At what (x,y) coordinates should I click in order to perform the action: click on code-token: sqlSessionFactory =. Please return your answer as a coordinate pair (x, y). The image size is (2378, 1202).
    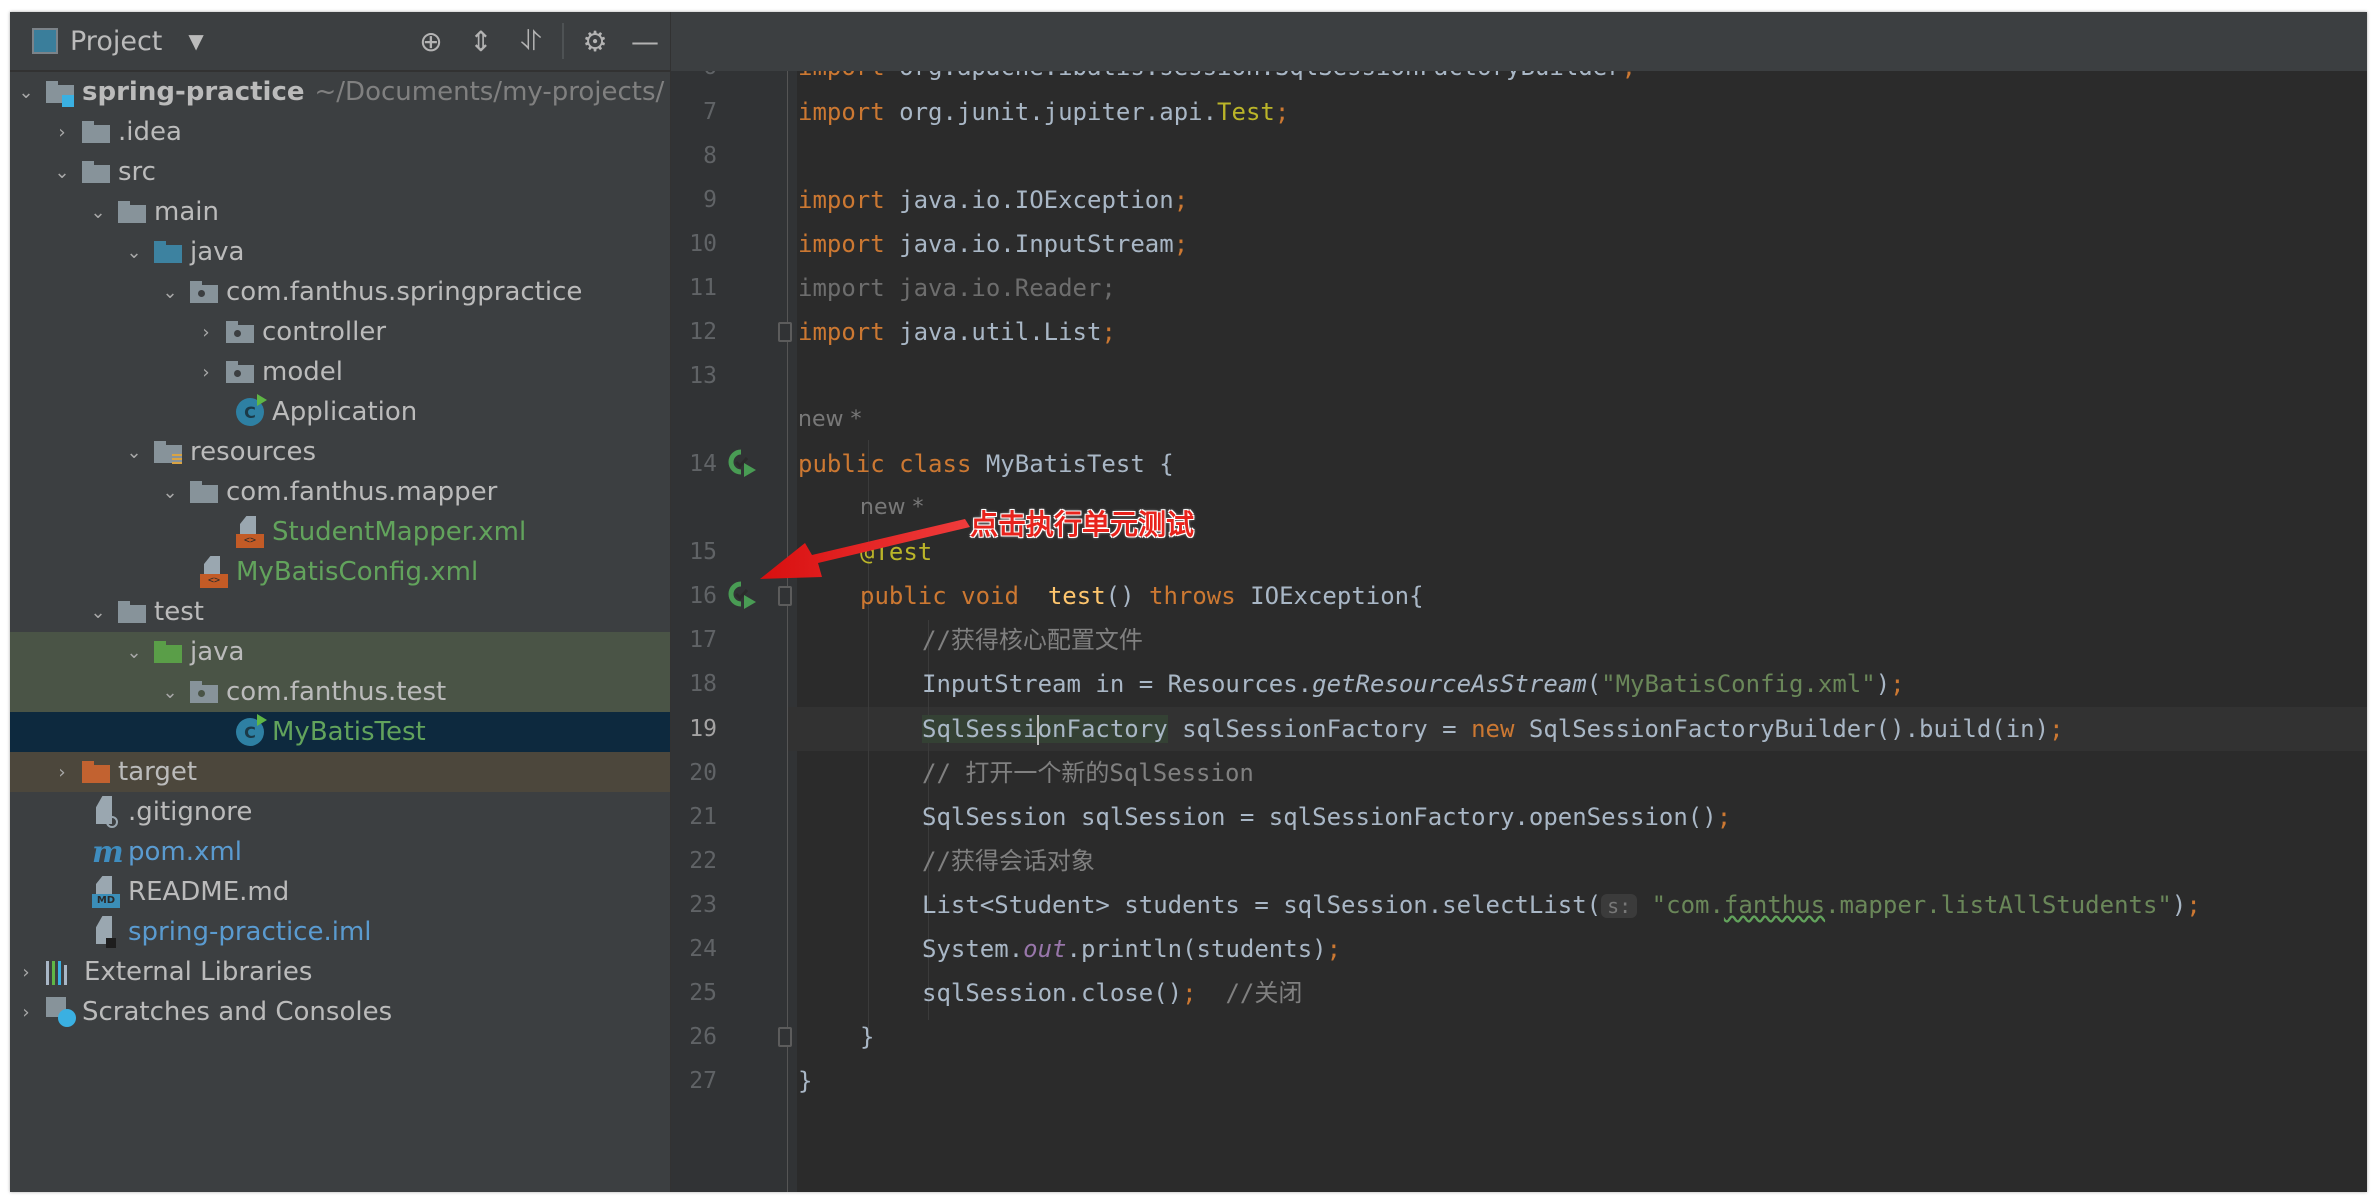
    Looking at the image, I should click on (1319, 729).